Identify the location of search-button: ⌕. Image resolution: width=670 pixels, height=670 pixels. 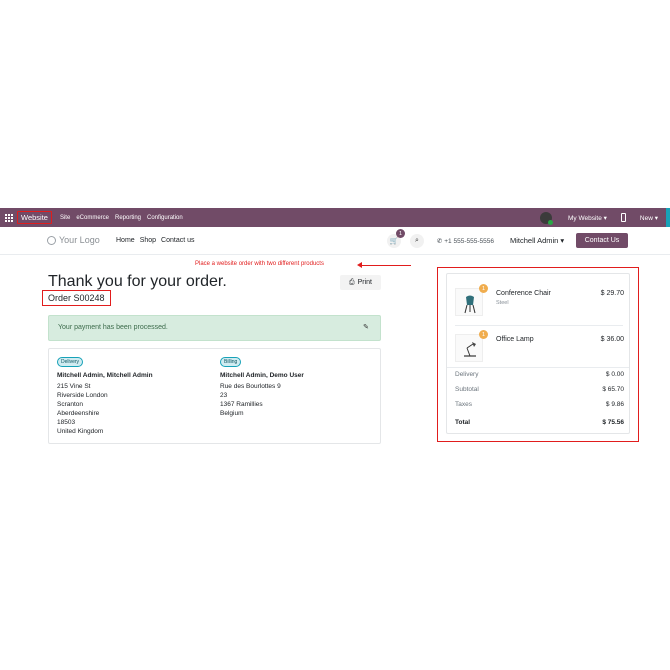
(417, 241).